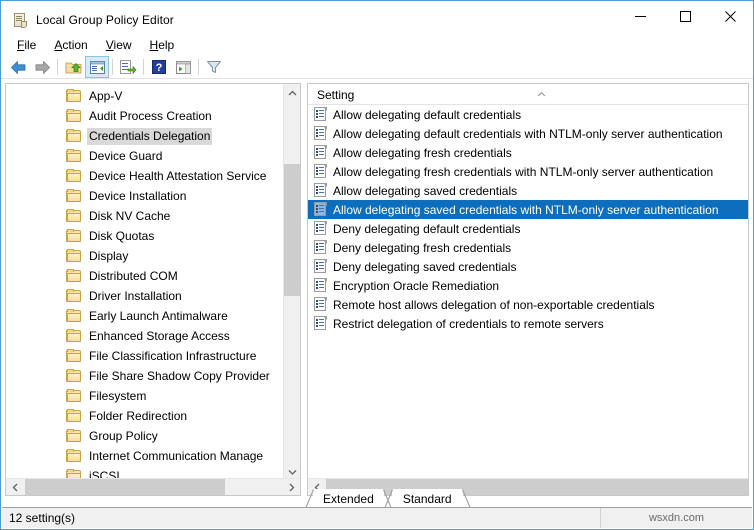 This screenshot has height=530, width=754. What do you see at coordinates (166, 45) in the screenshot?
I see `menu-help-rest: elp` at bounding box center [166, 45].